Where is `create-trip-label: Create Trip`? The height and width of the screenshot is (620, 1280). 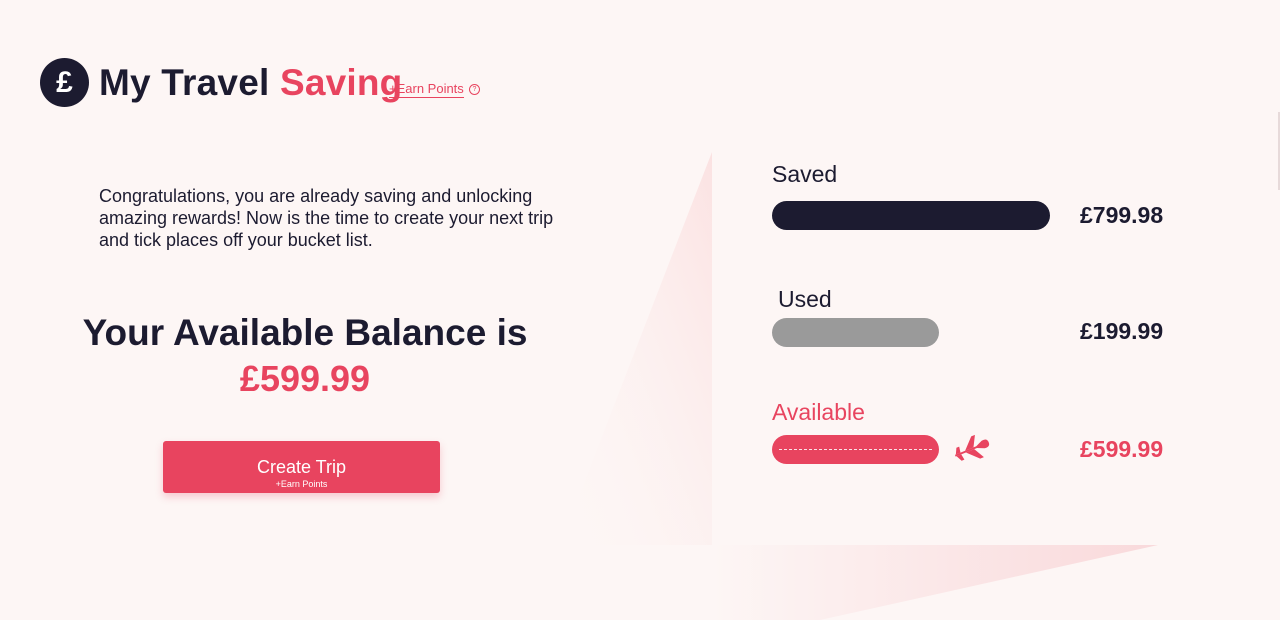
create-trip-label: Create Trip is located at coordinates (301, 467).